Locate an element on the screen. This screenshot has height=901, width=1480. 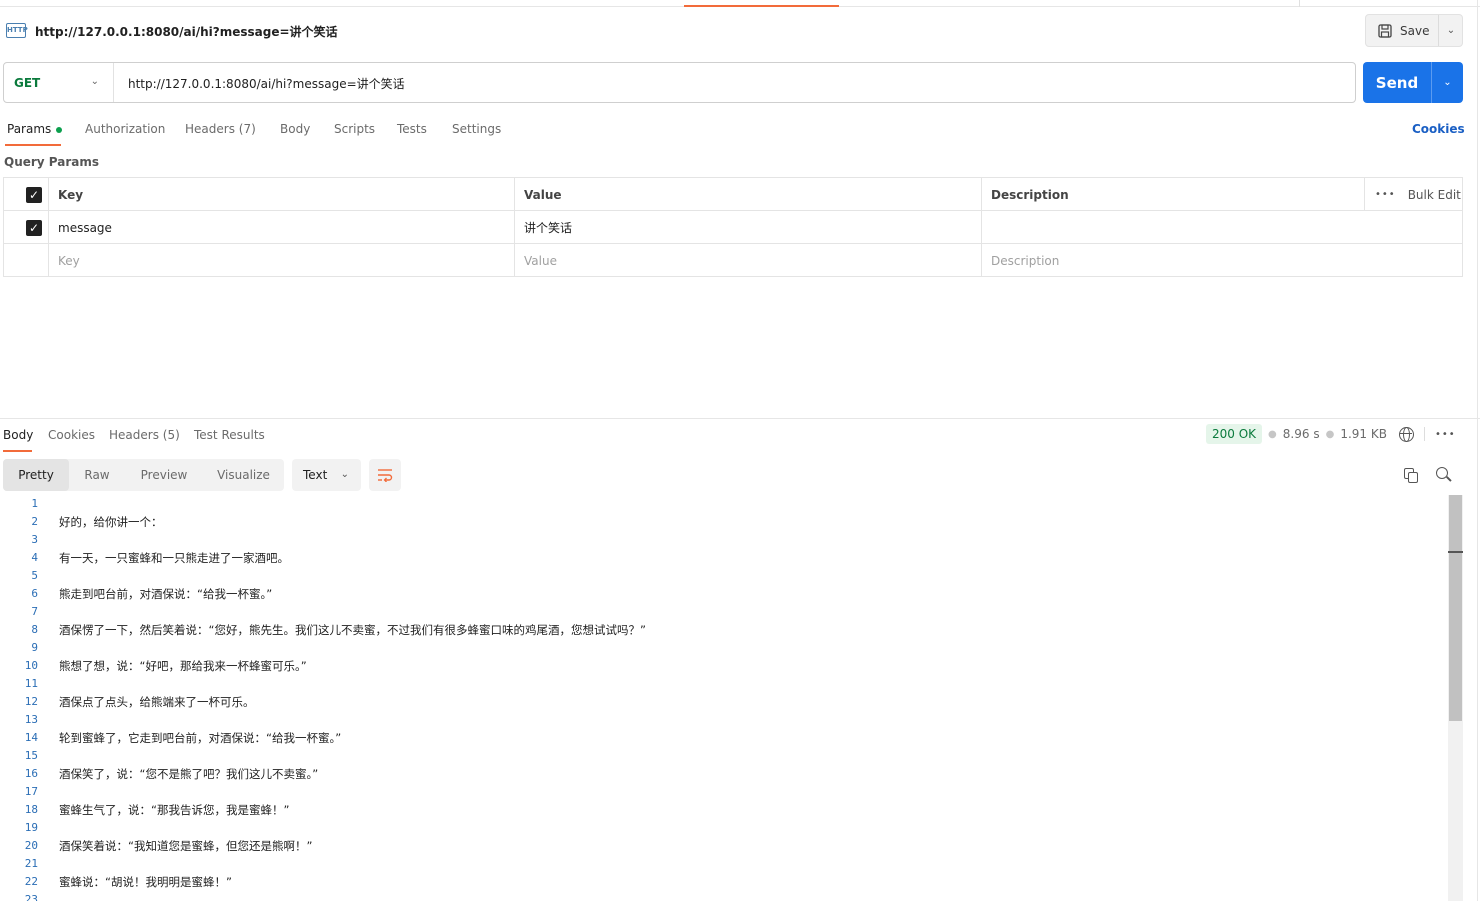
line-number: 22 is located at coordinates (31, 881).